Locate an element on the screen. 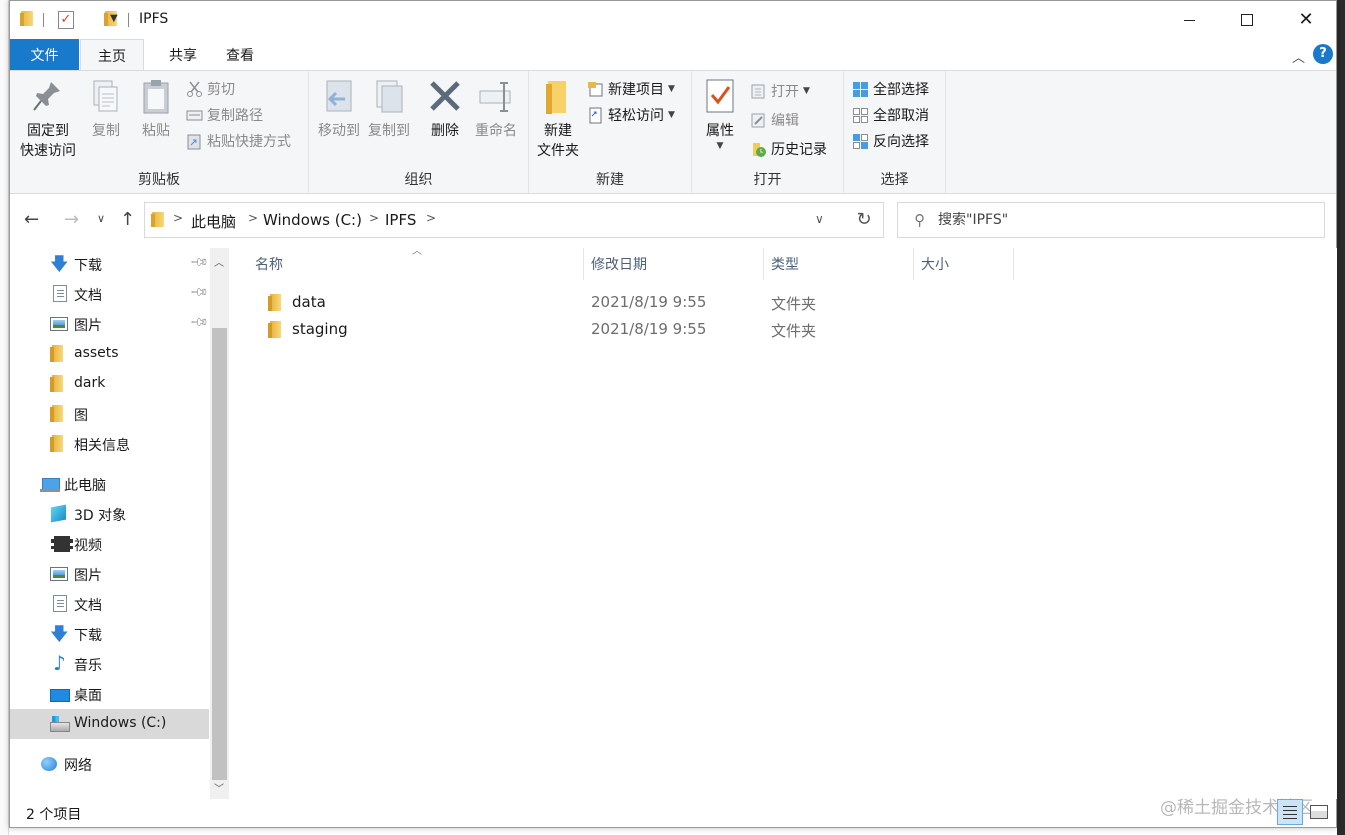 Image resolution: width=1345 pixels, height=835 pixels. recent-locations-chevron-icon: ∨ is located at coordinates (101, 218).